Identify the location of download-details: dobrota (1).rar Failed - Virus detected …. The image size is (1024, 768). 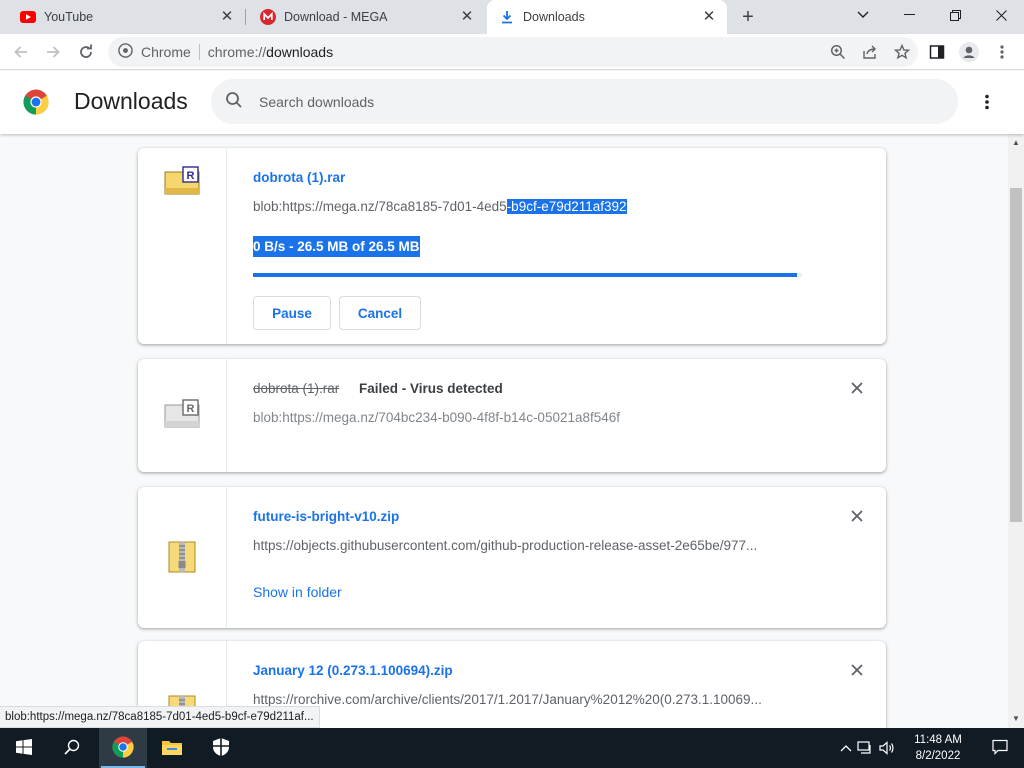
(569, 415).